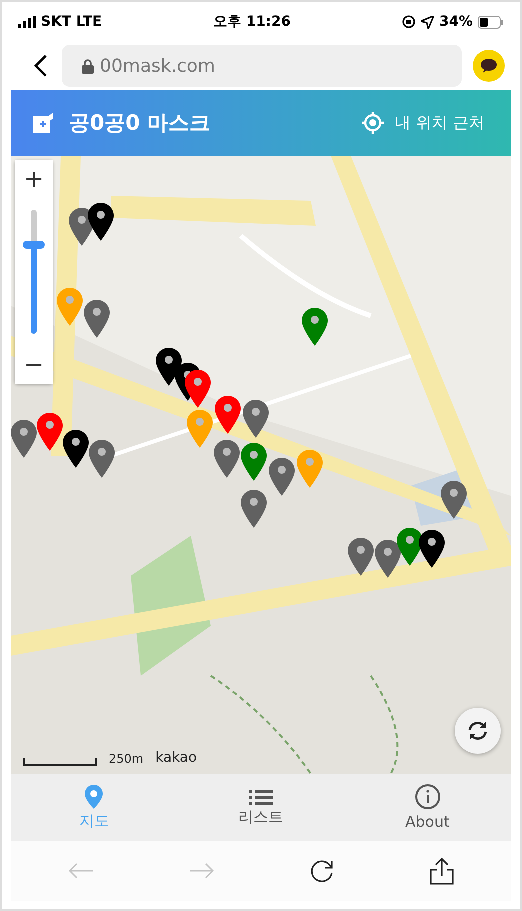 The width and height of the screenshot is (522, 911). I want to click on battery-icon, so click(491, 22).